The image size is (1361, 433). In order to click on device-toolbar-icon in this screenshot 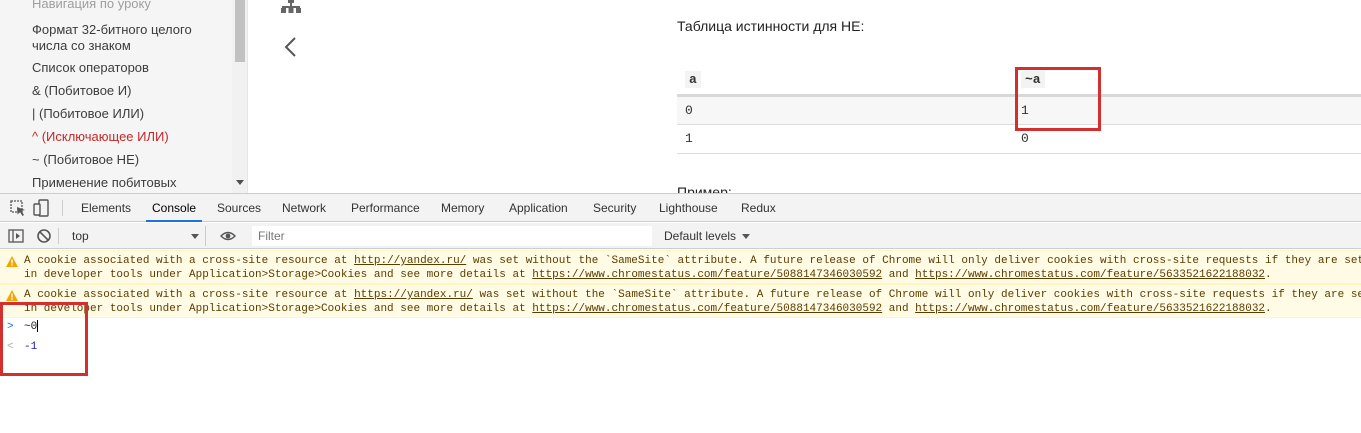, I will do `click(42, 208)`.